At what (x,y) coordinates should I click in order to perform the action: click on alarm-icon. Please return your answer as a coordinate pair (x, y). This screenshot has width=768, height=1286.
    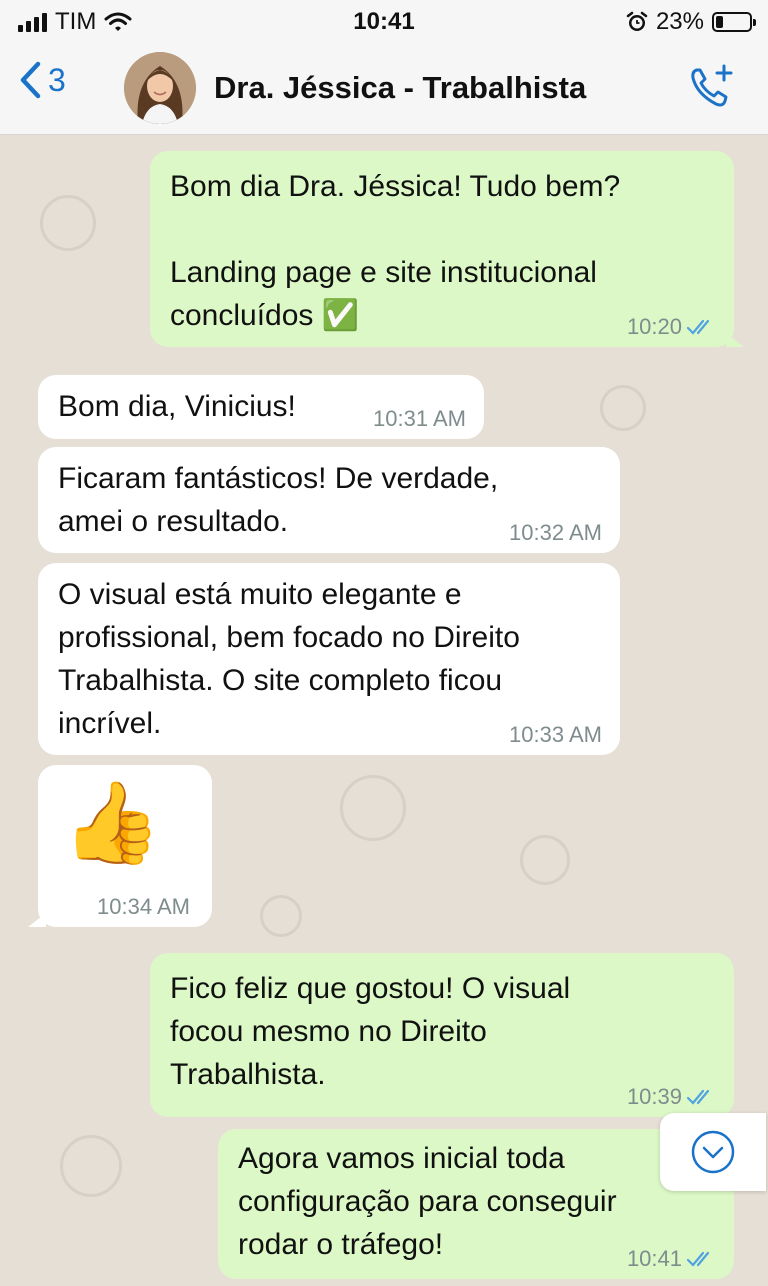
    Looking at the image, I should click on (637, 21).